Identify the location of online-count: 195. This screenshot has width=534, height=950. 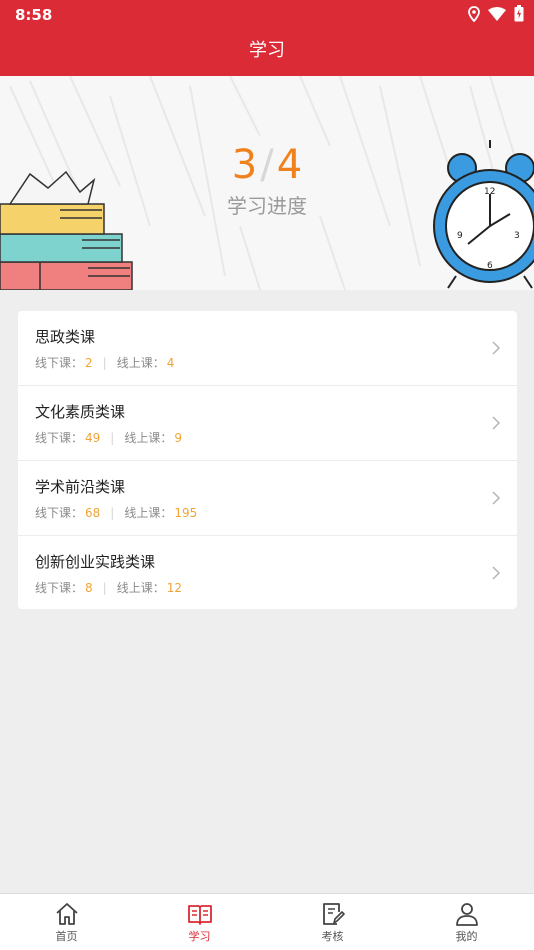
(186, 513).